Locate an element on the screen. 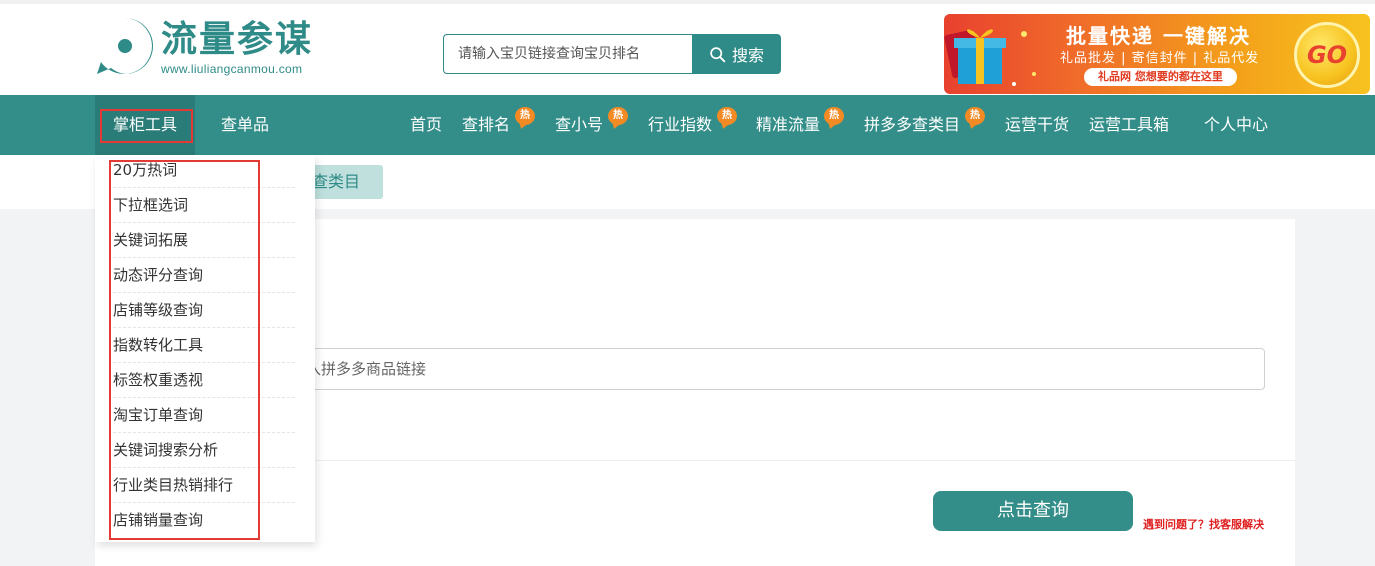 The image size is (1375, 566). nav-item-label: 首页 is located at coordinates (426, 124).